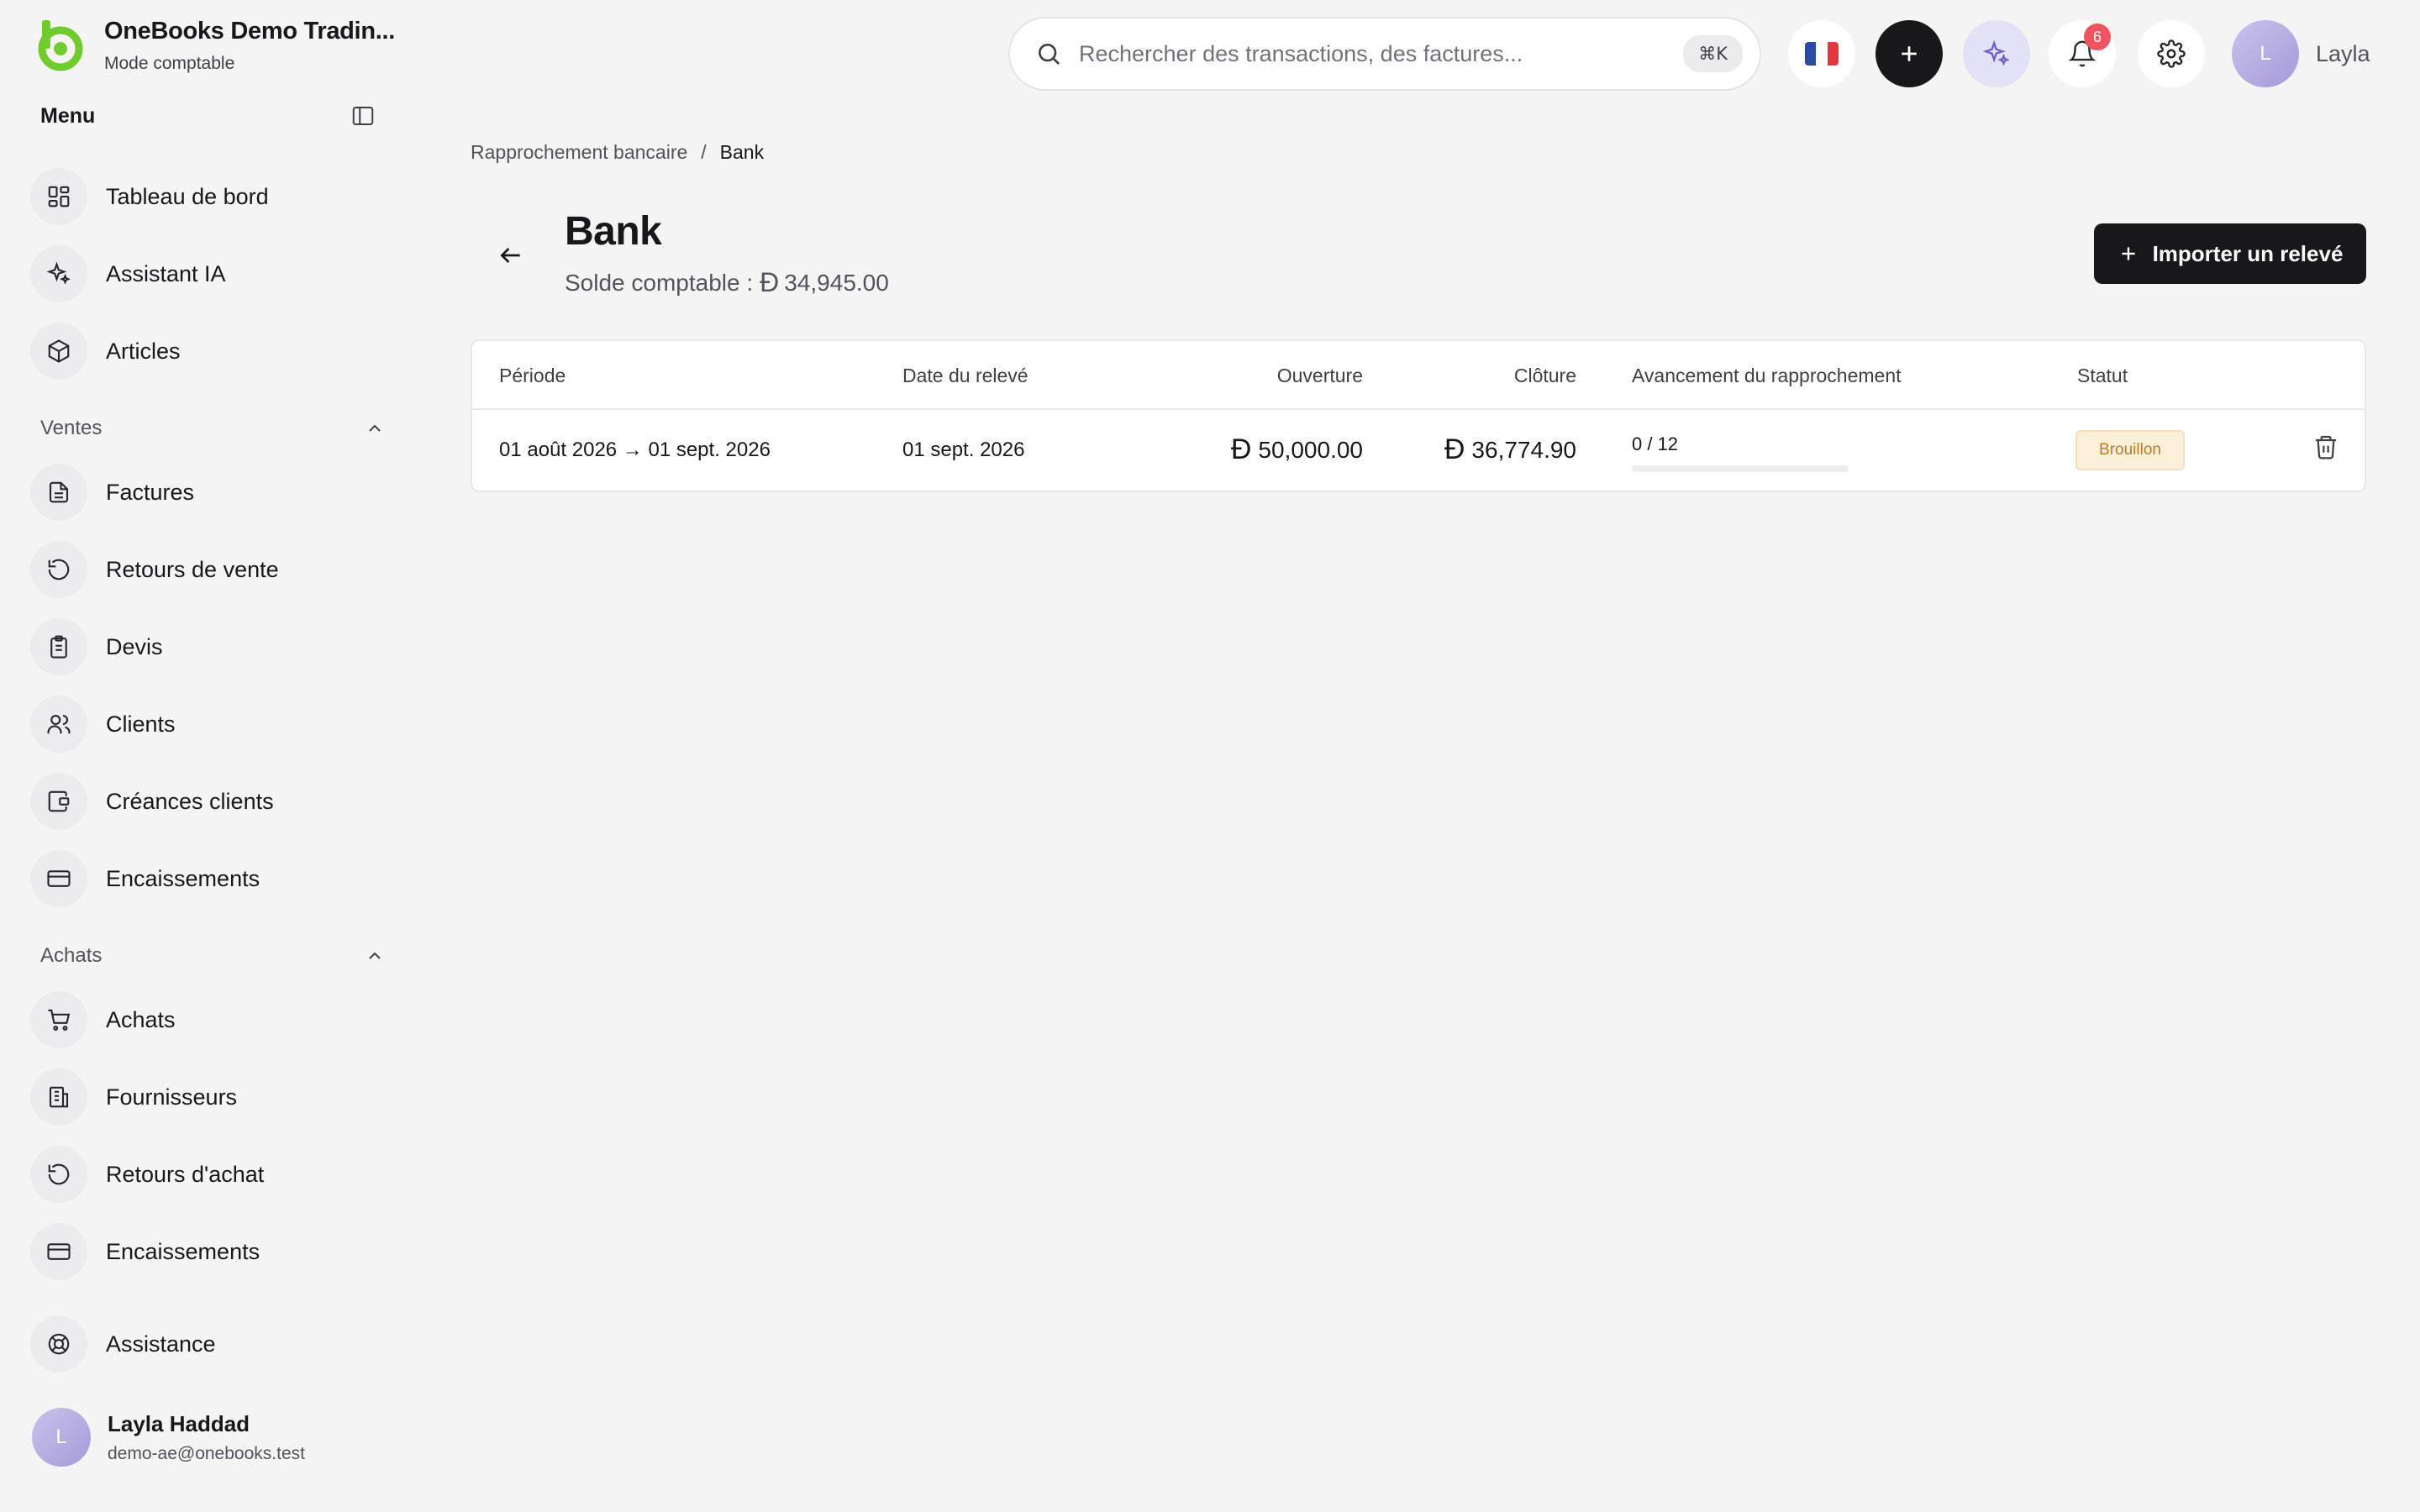 This screenshot has width=2420, height=1512. I want to click on balance-label: Solde comptable :, so click(659, 282).